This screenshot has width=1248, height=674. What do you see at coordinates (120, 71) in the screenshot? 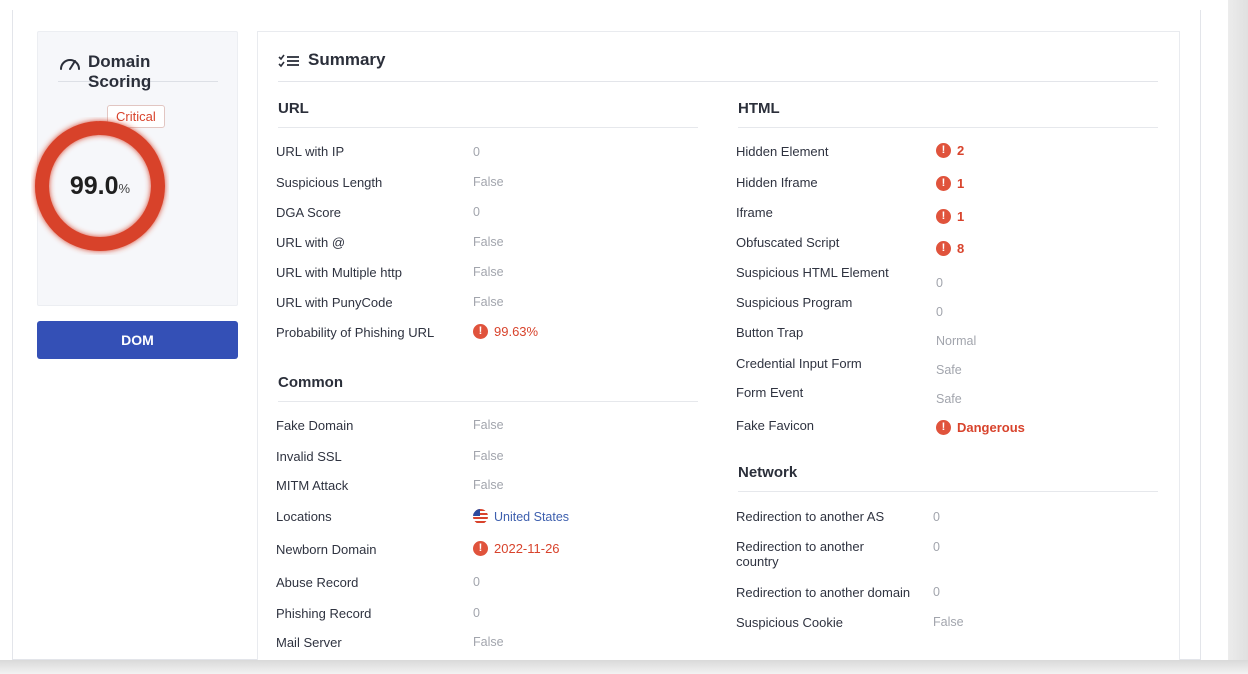
I see `domain-scoring-title: Domain Scoring` at bounding box center [120, 71].